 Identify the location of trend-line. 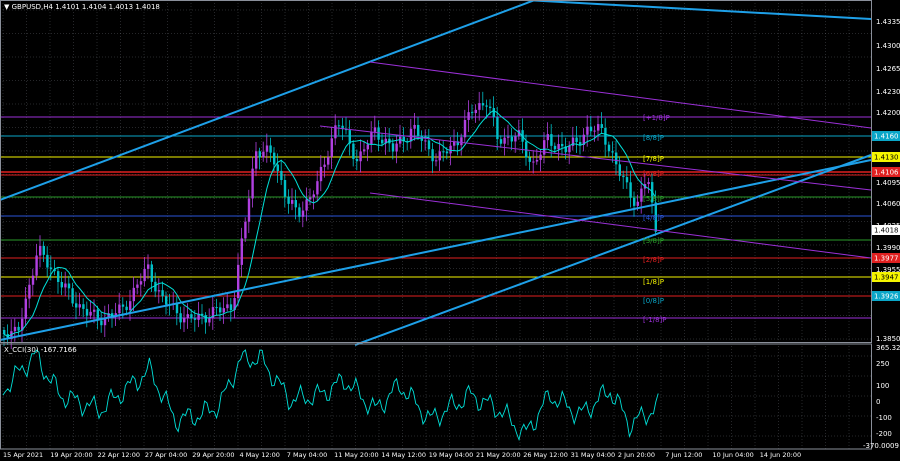
(620, 95).